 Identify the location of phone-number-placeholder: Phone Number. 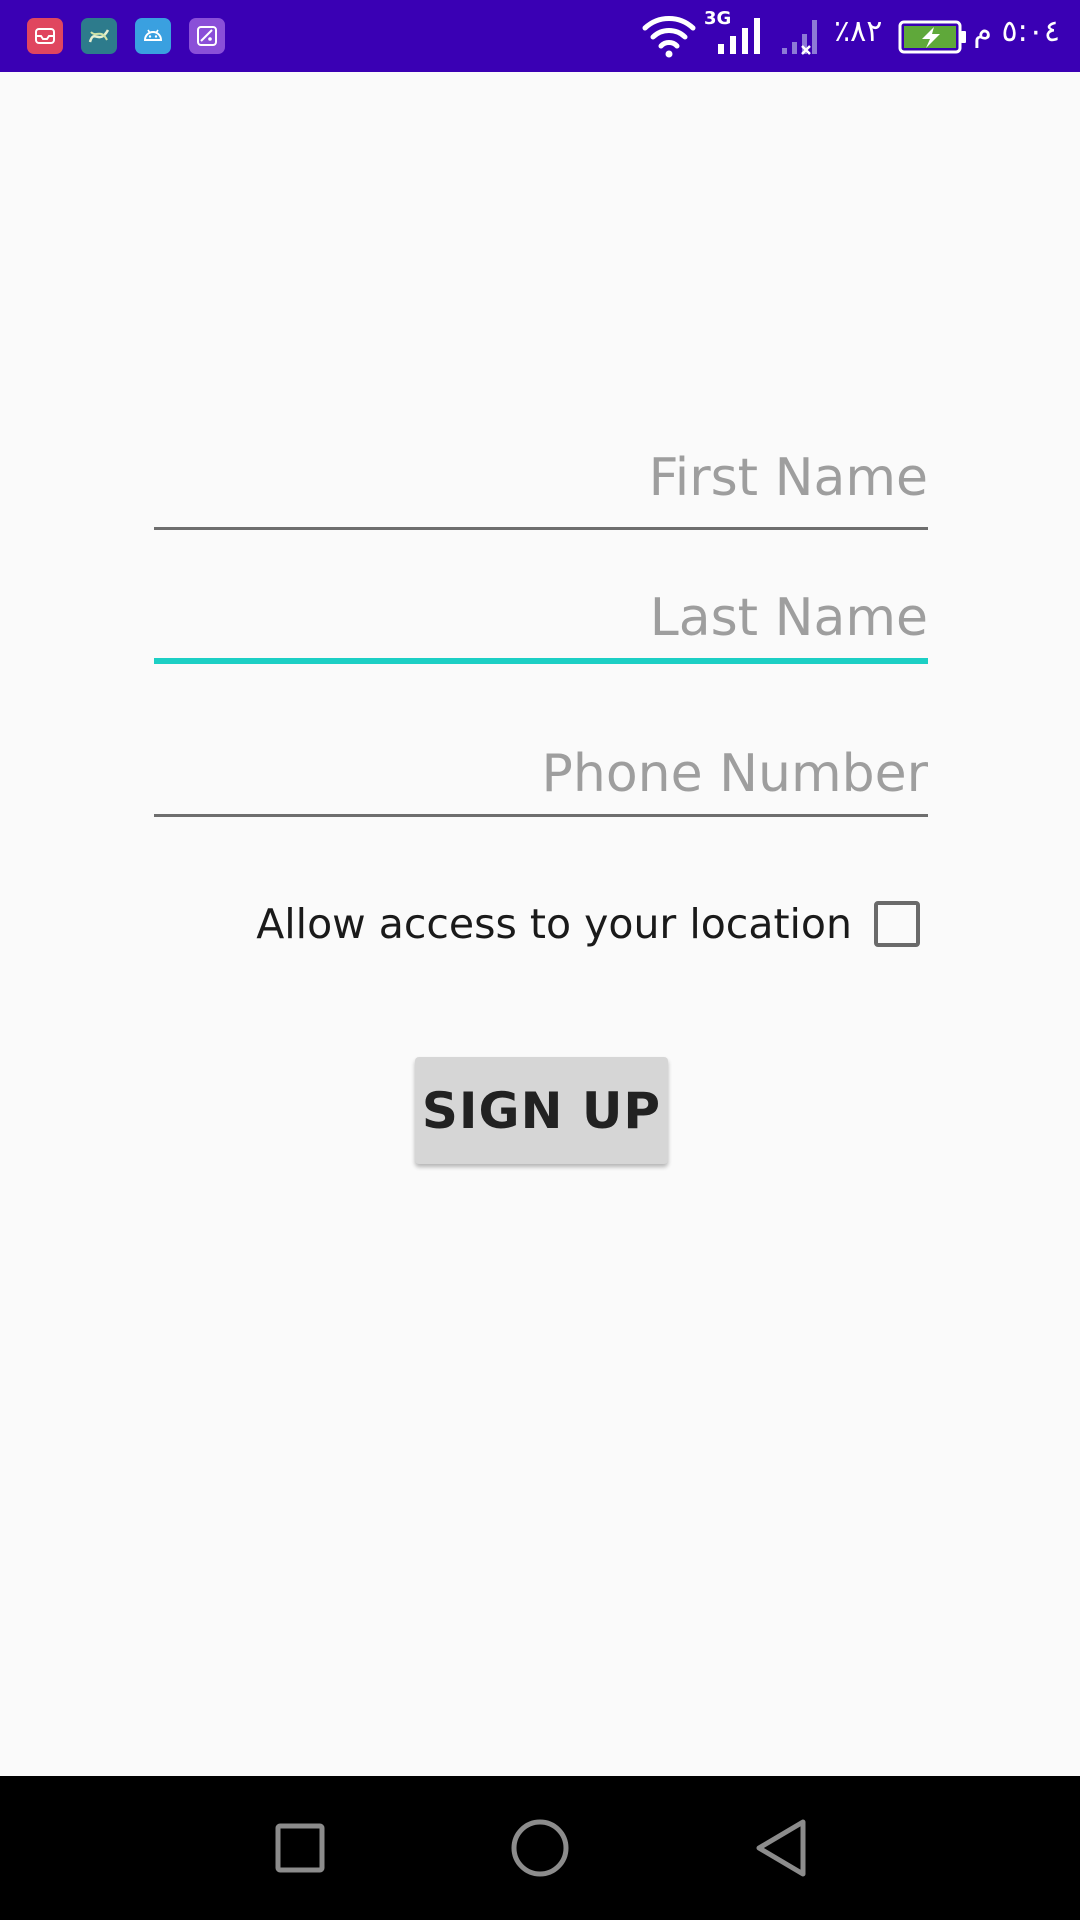
(735, 774).